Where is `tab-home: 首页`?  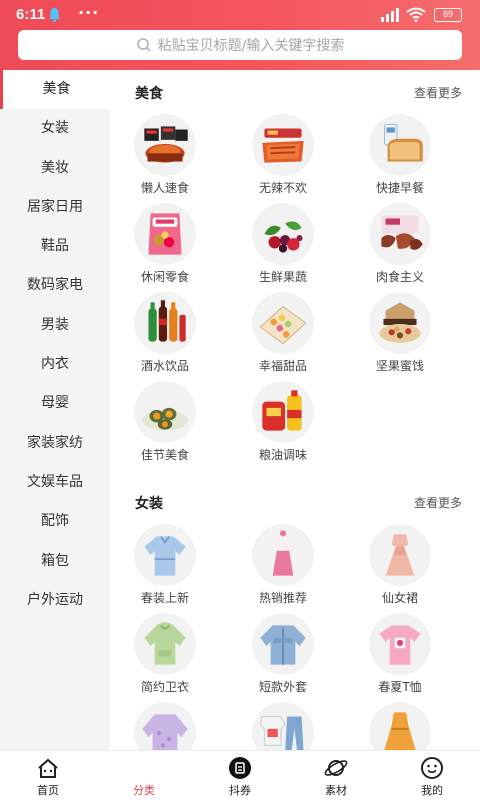
tab-home: 首页 is located at coordinates (48, 775).